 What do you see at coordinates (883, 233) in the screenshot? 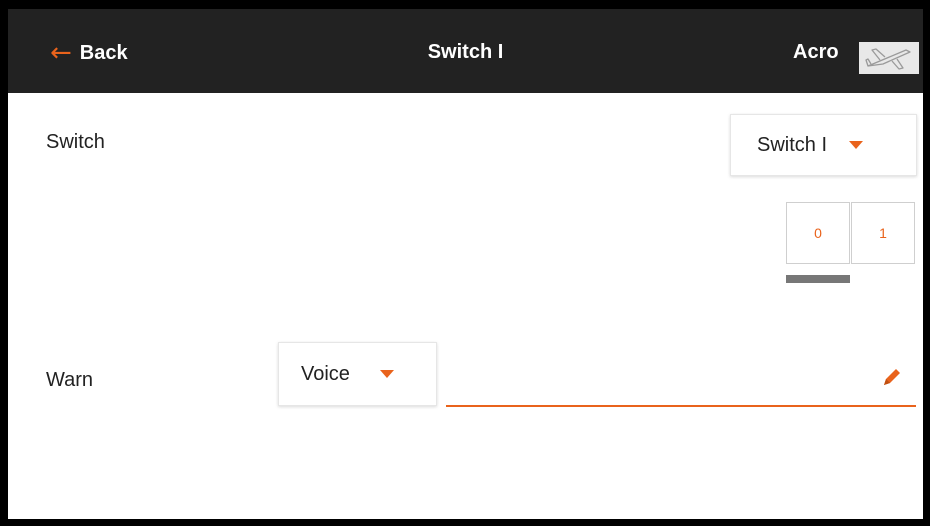
I see `switch-position-1: 1` at bounding box center [883, 233].